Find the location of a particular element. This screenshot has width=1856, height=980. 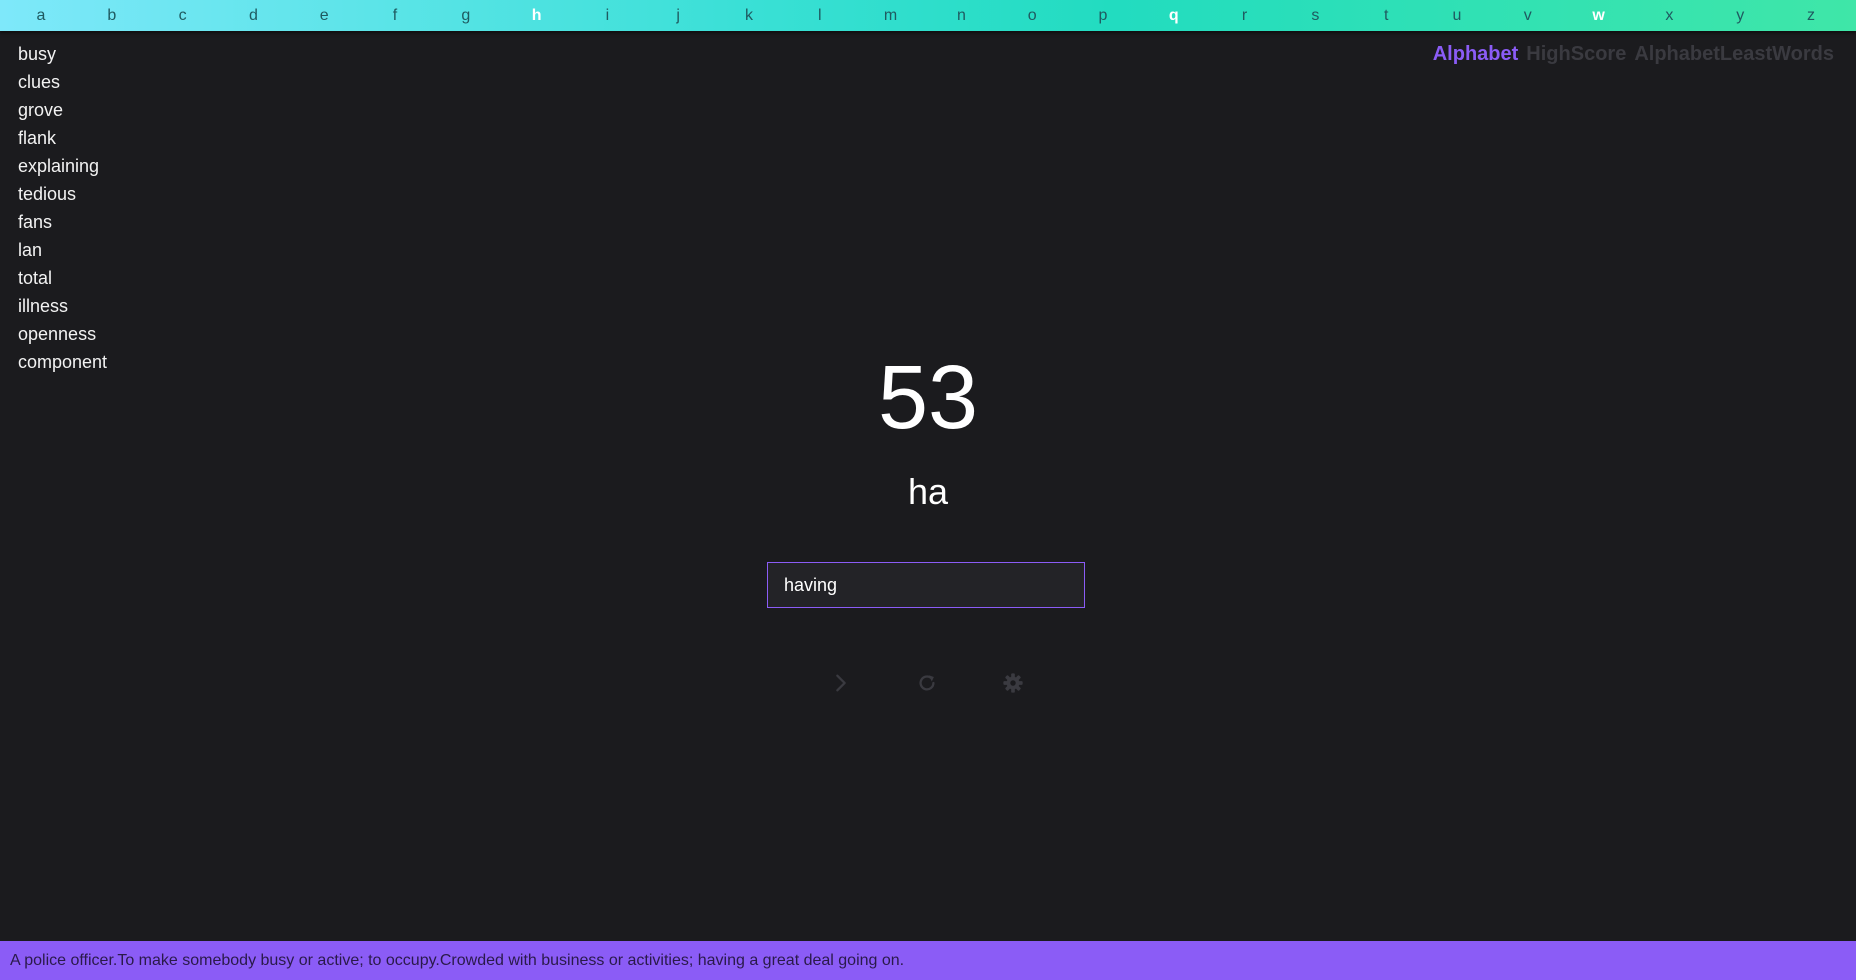

letter-n: n is located at coordinates (961, 16).